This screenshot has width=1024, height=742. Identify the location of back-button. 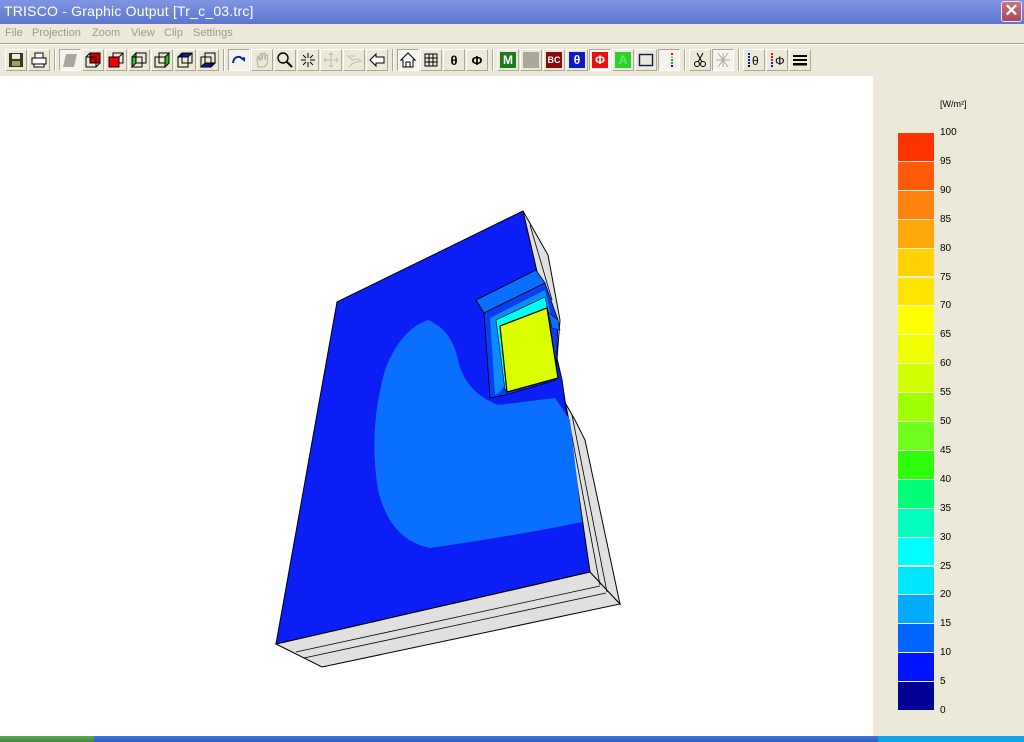
(377, 60).